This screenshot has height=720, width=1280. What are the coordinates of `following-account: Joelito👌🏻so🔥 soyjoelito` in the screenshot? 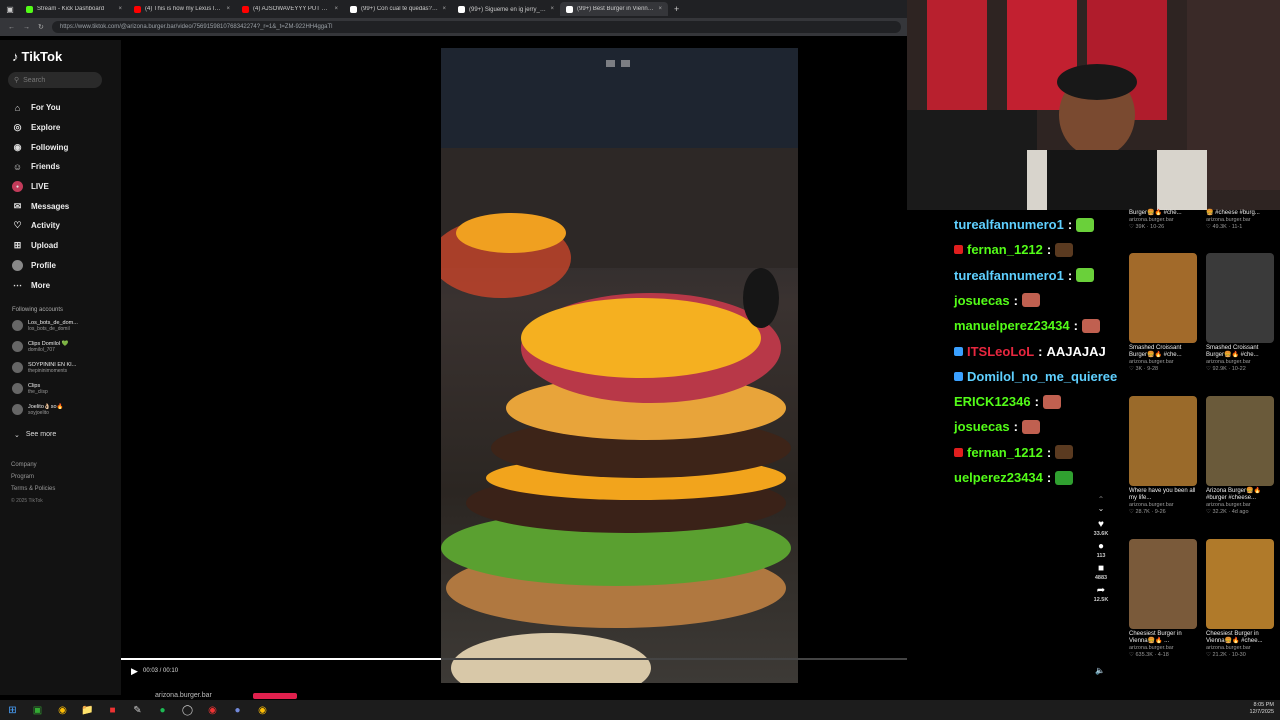 It's located at (45, 409).